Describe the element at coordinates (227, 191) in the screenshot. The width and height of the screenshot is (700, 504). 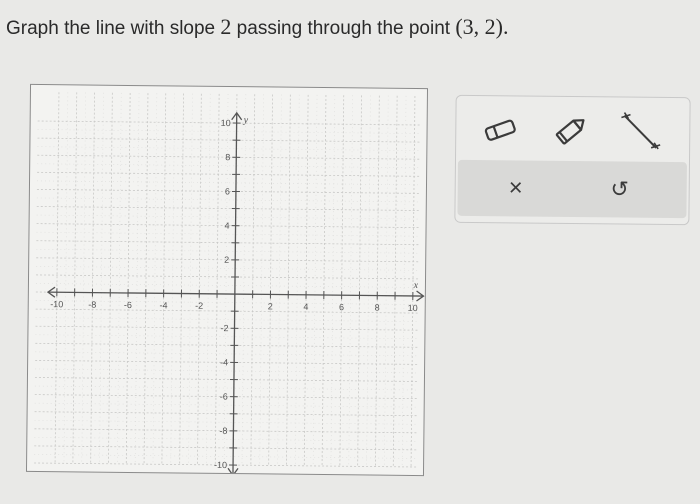
I see `y-tick-label: 6` at that location.